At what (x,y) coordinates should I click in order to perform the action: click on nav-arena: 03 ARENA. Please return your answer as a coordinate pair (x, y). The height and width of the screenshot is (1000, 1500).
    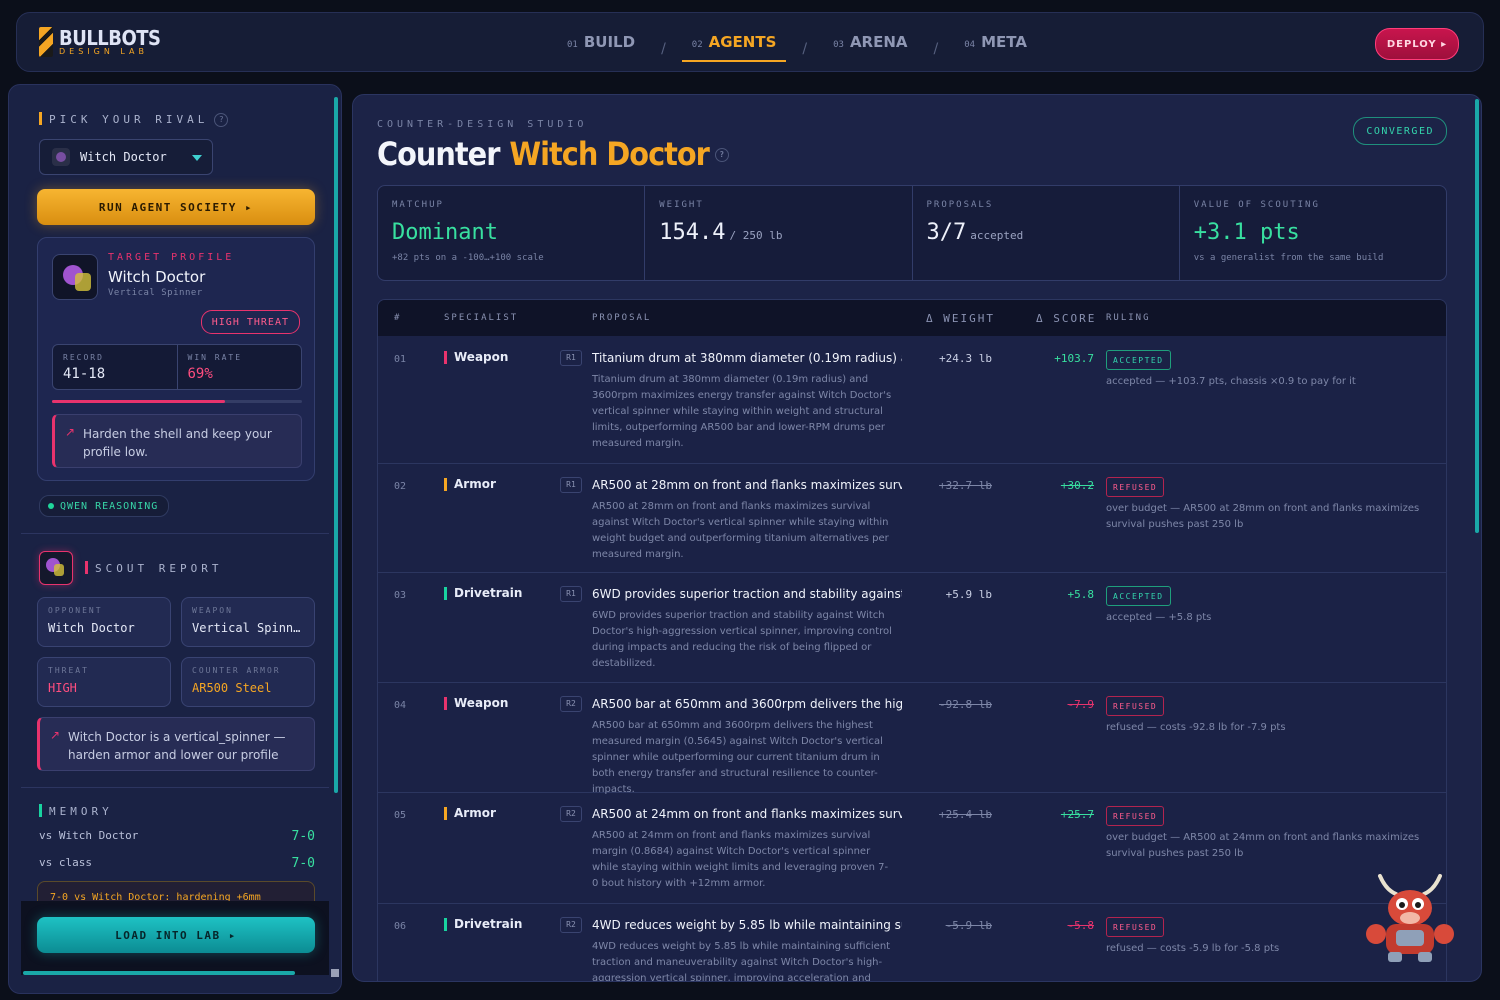
    Looking at the image, I should click on (870, 47).